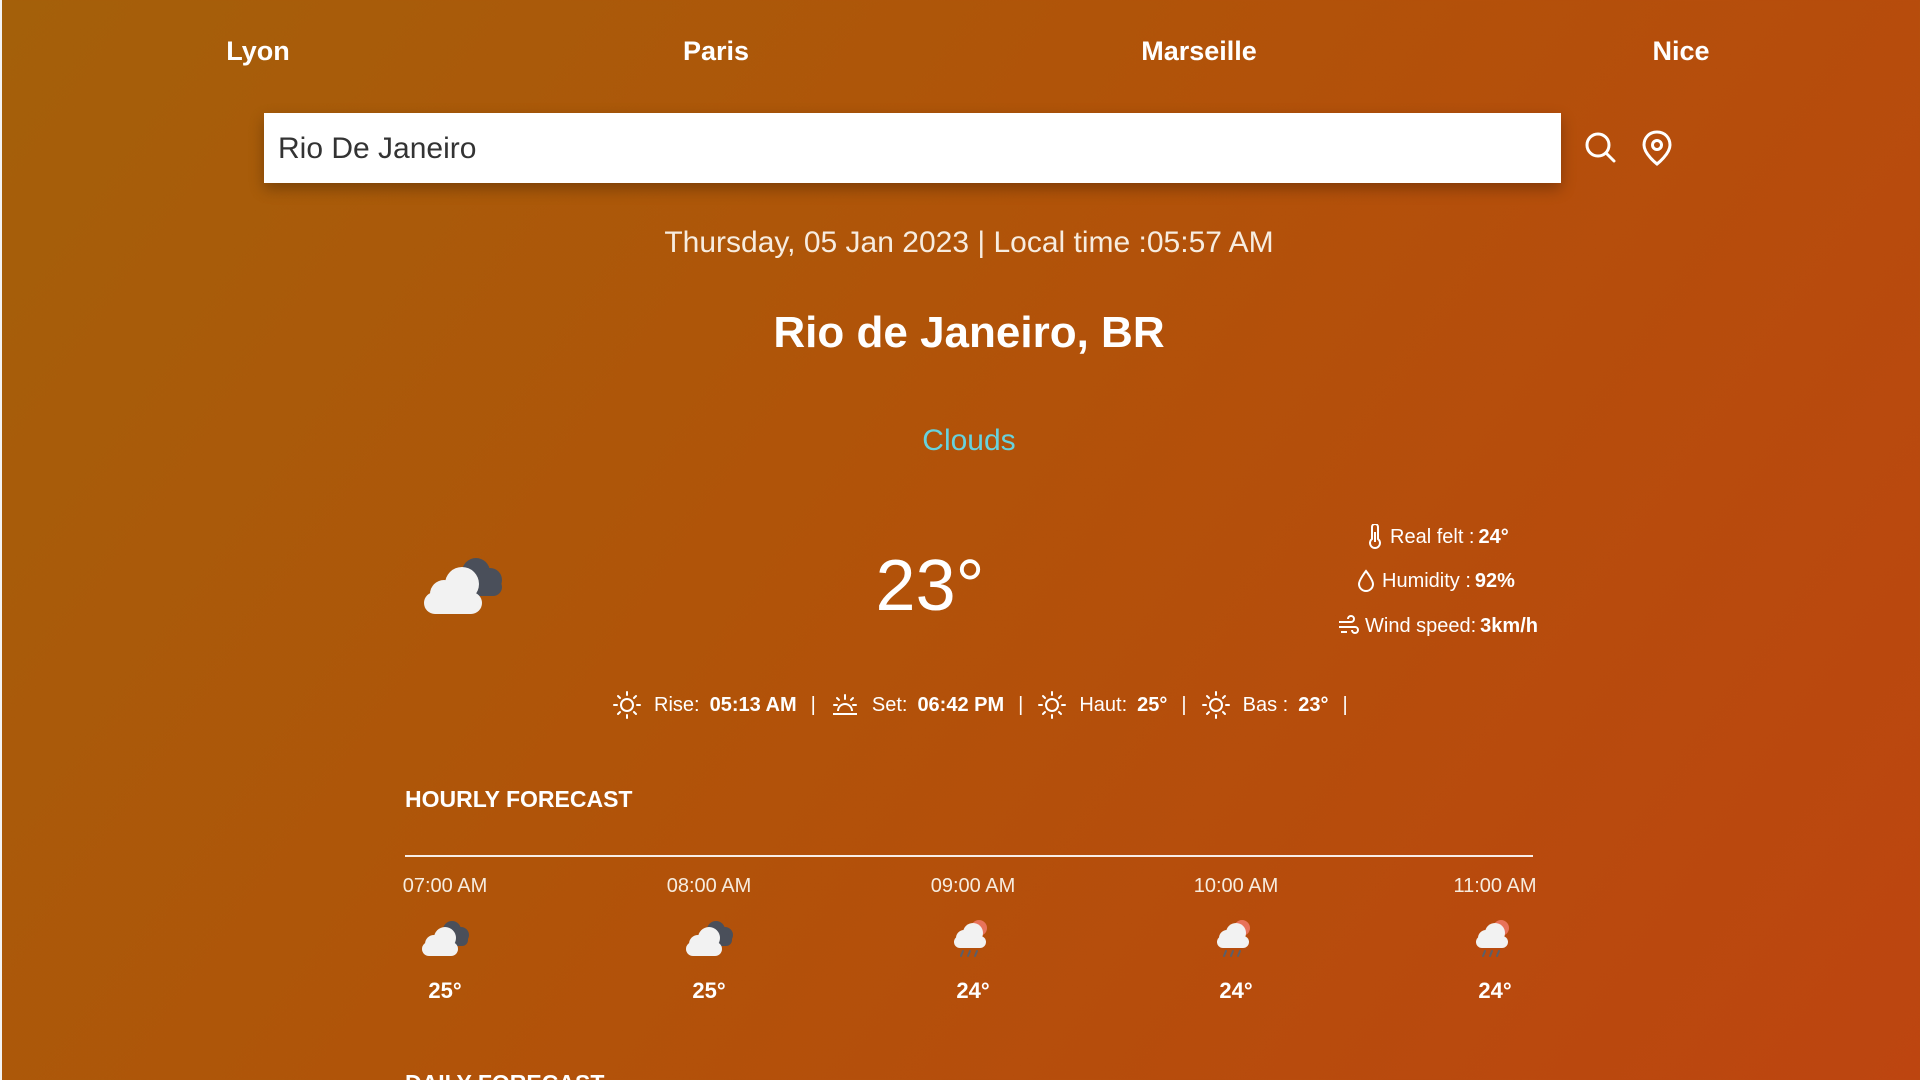 The width and height of the screenshot is (1920, 1080). What do you see at coordinates (1657, 148) in the screenshot?
I see `location-pin-icon` at bounding box center [1657, 148].